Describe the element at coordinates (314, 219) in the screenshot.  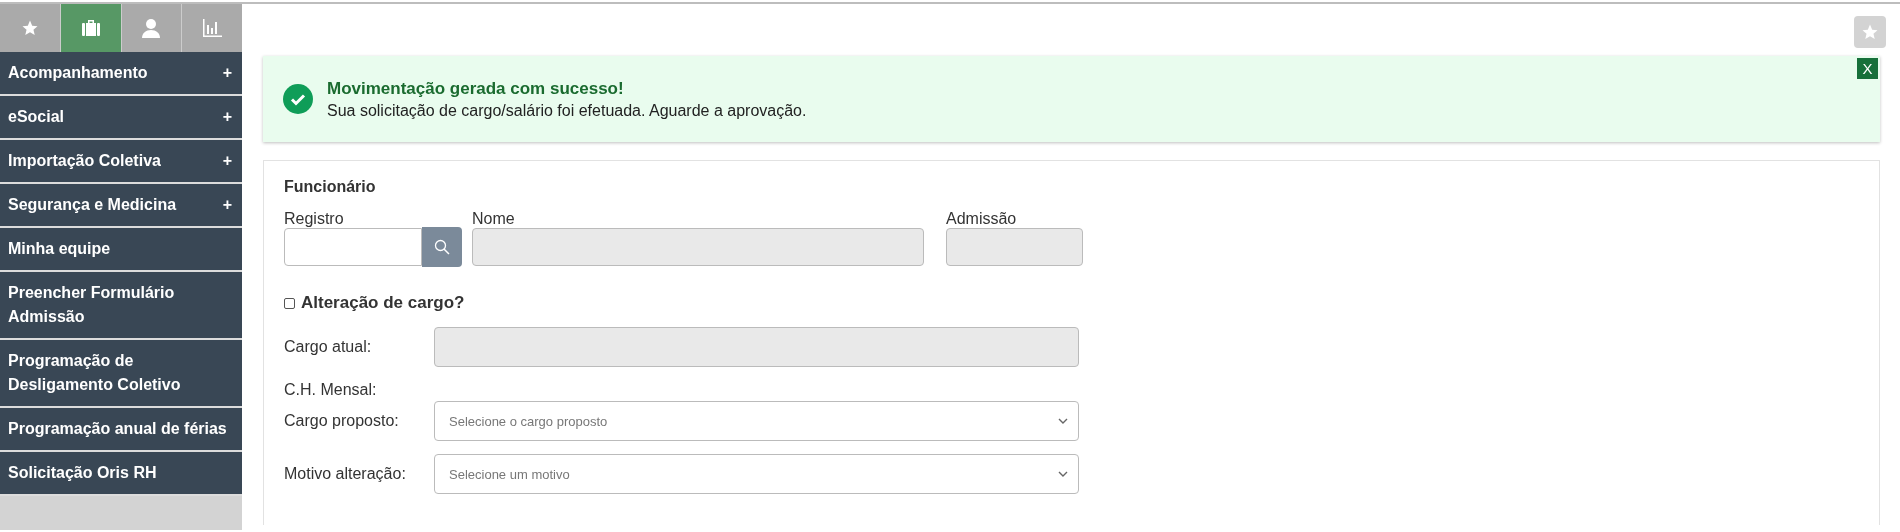
I see `field-label: Registro` at that location.